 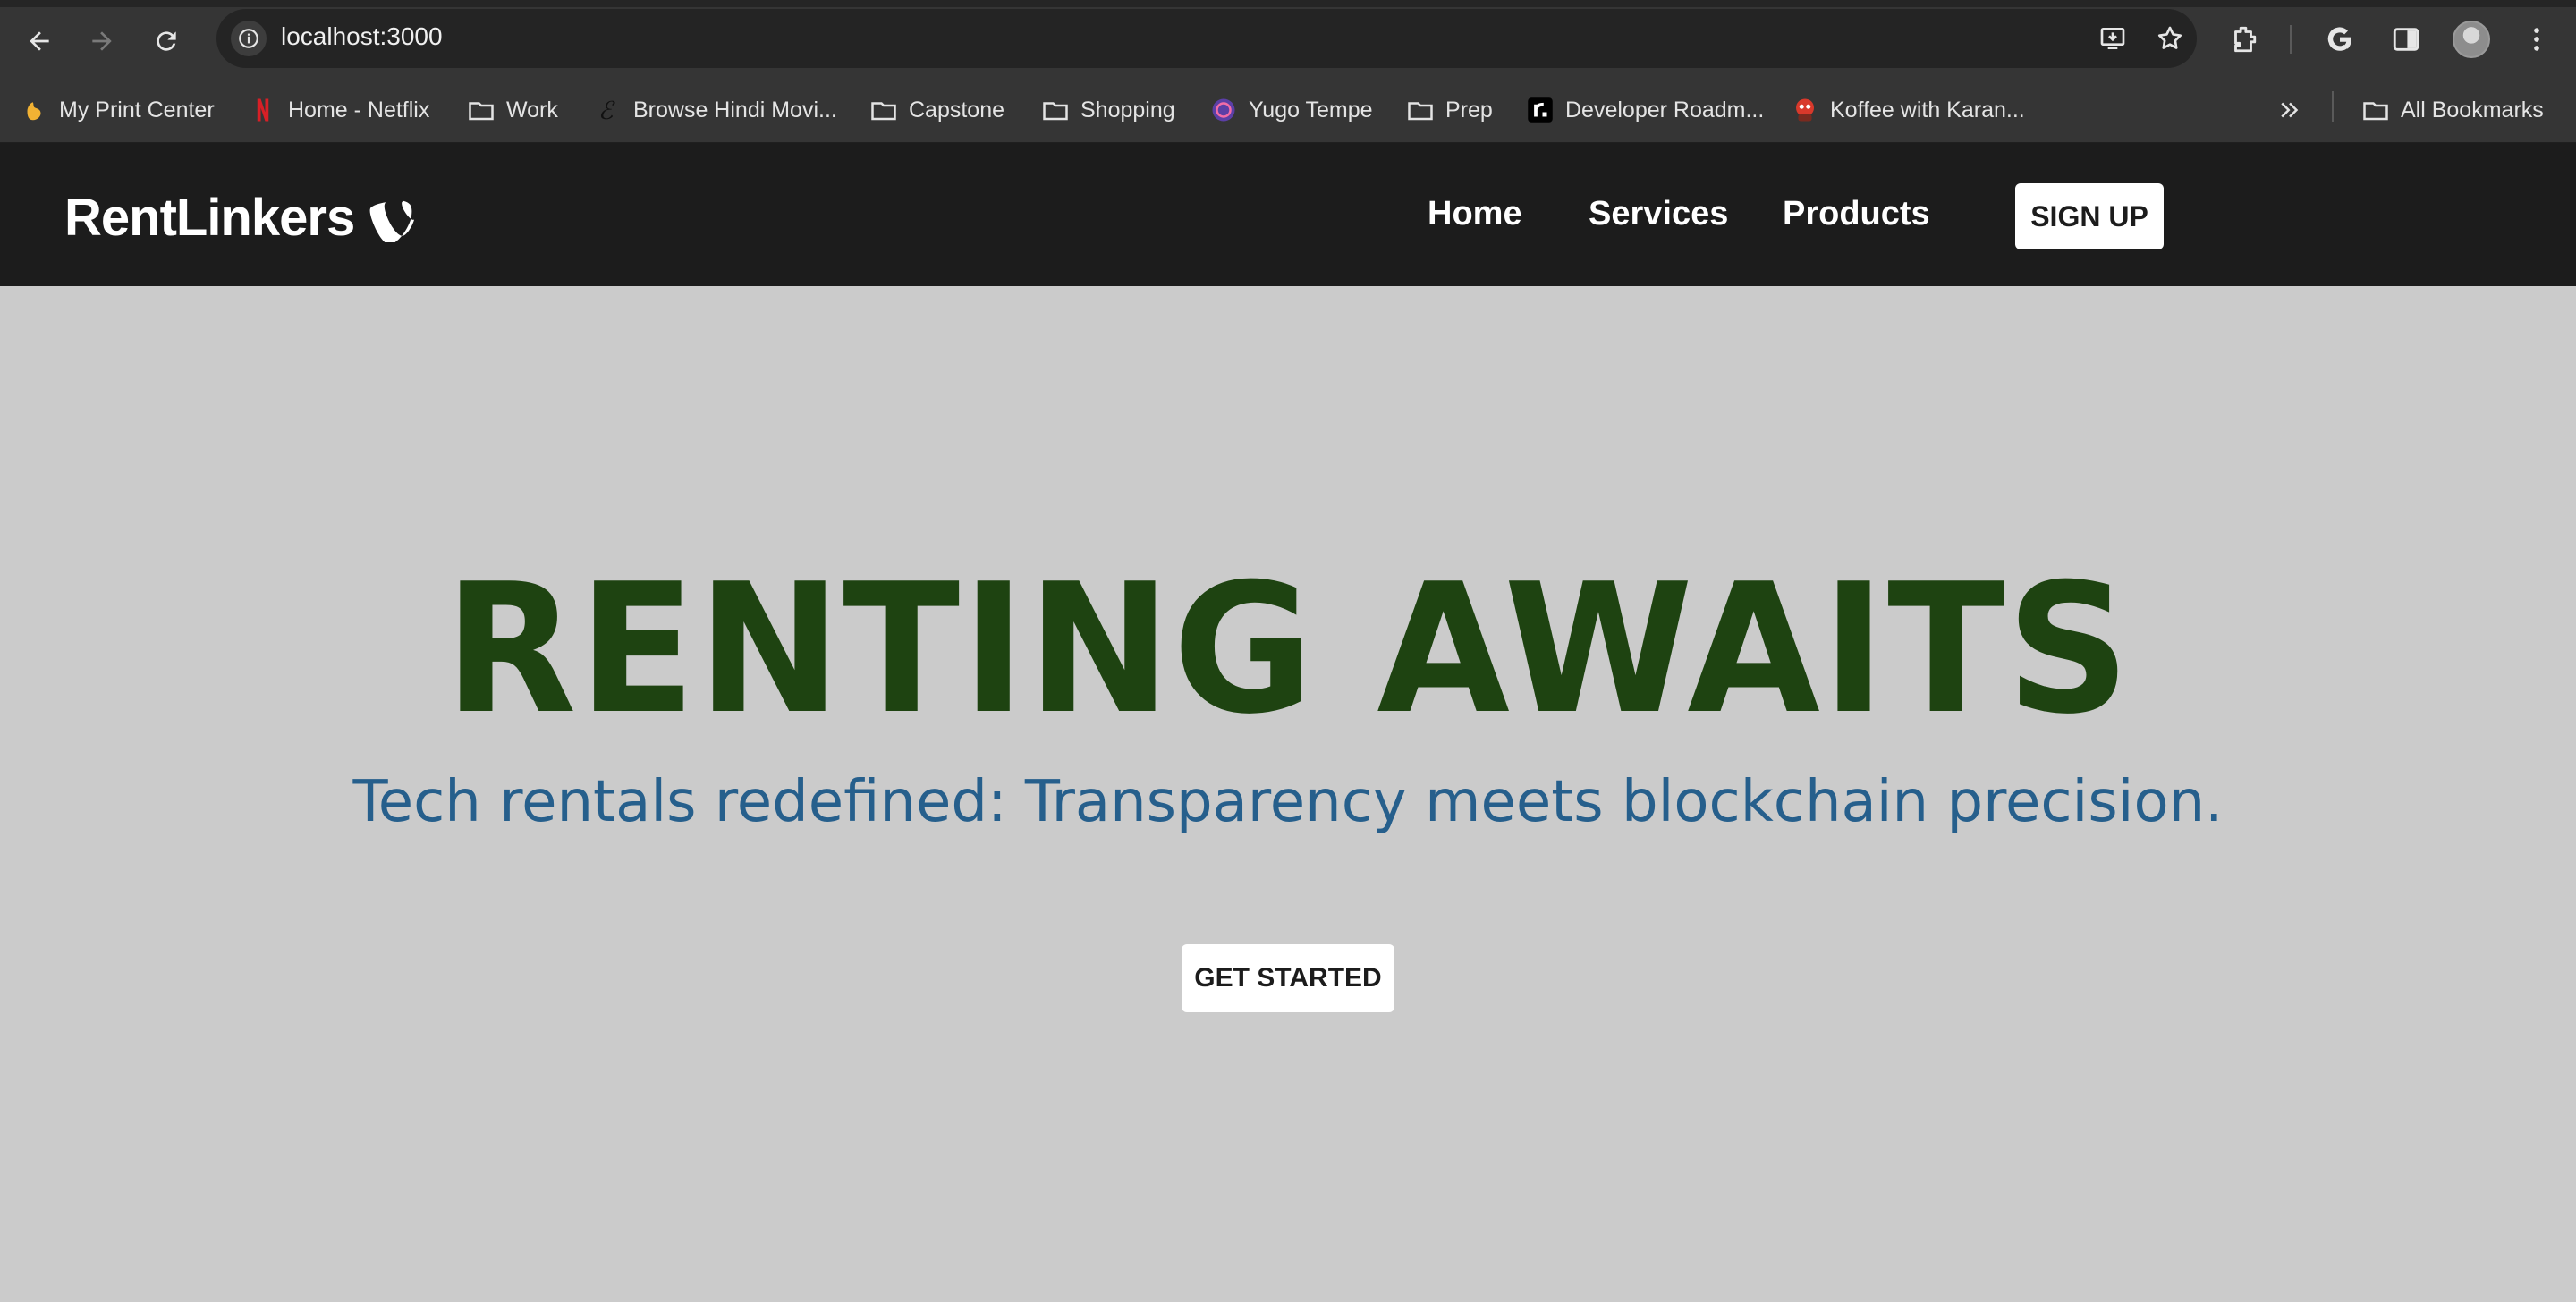 I want to click on back-button, so click(x=39, y=41).